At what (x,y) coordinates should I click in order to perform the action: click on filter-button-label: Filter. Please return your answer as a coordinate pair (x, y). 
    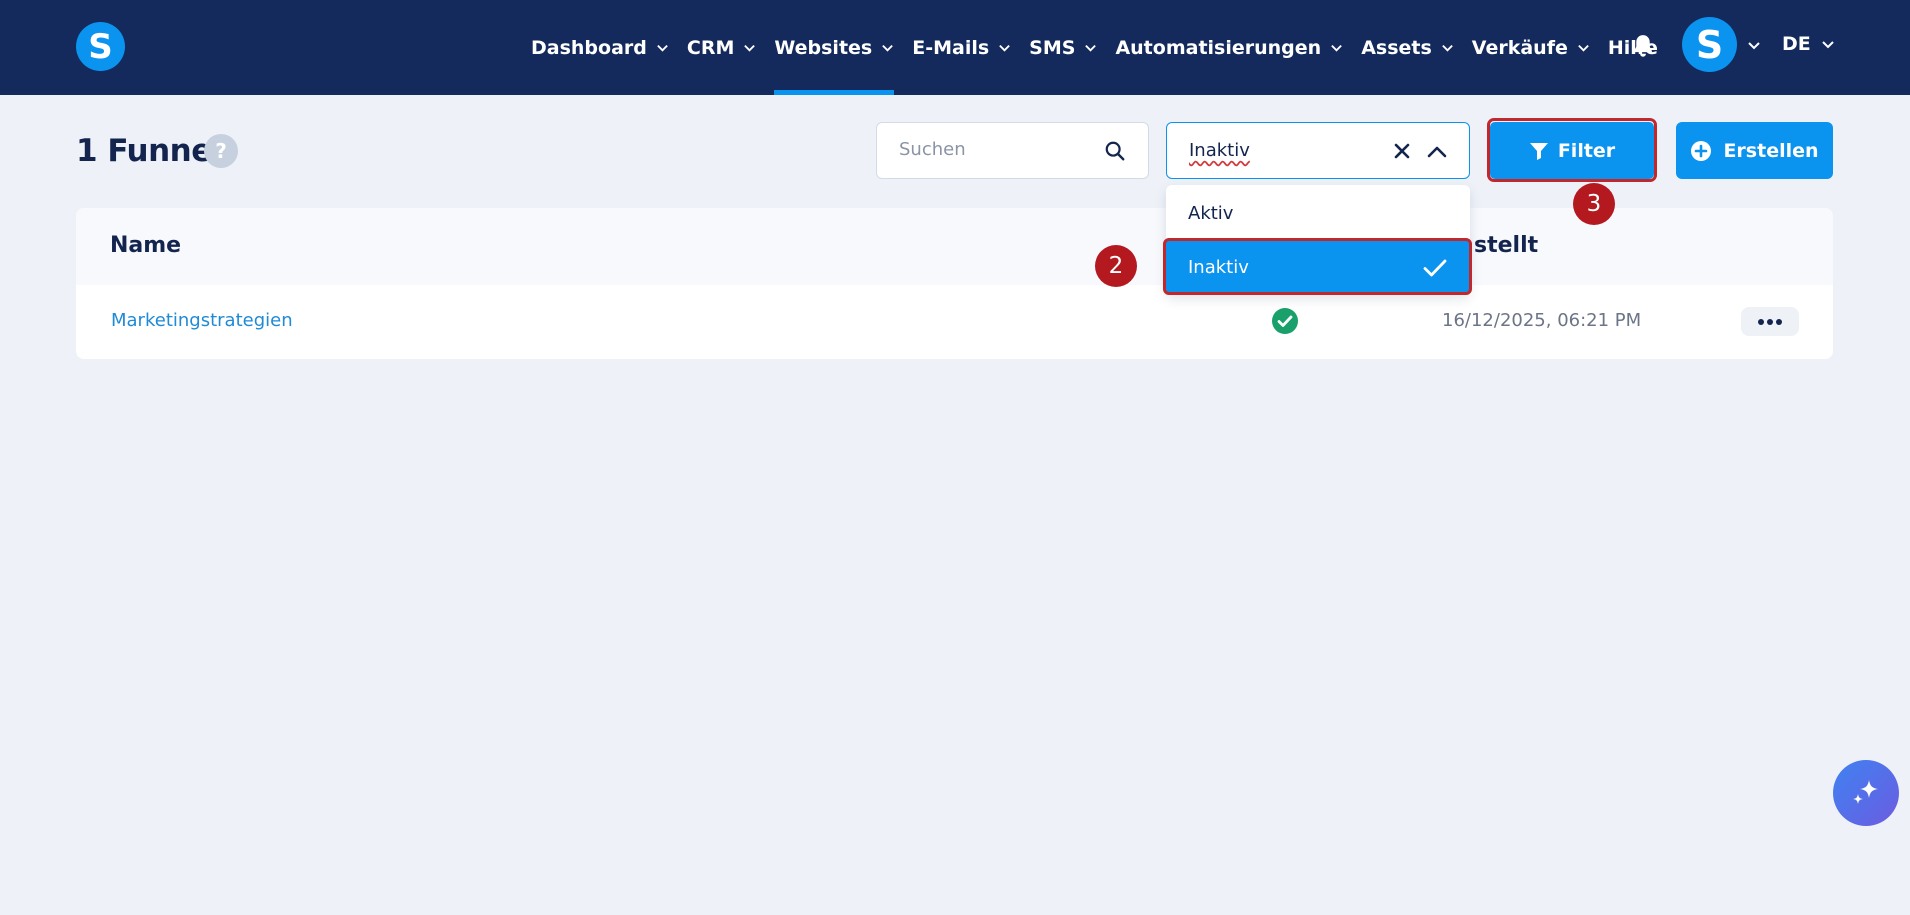
    Looking at the image, I should click on (1586, 150).